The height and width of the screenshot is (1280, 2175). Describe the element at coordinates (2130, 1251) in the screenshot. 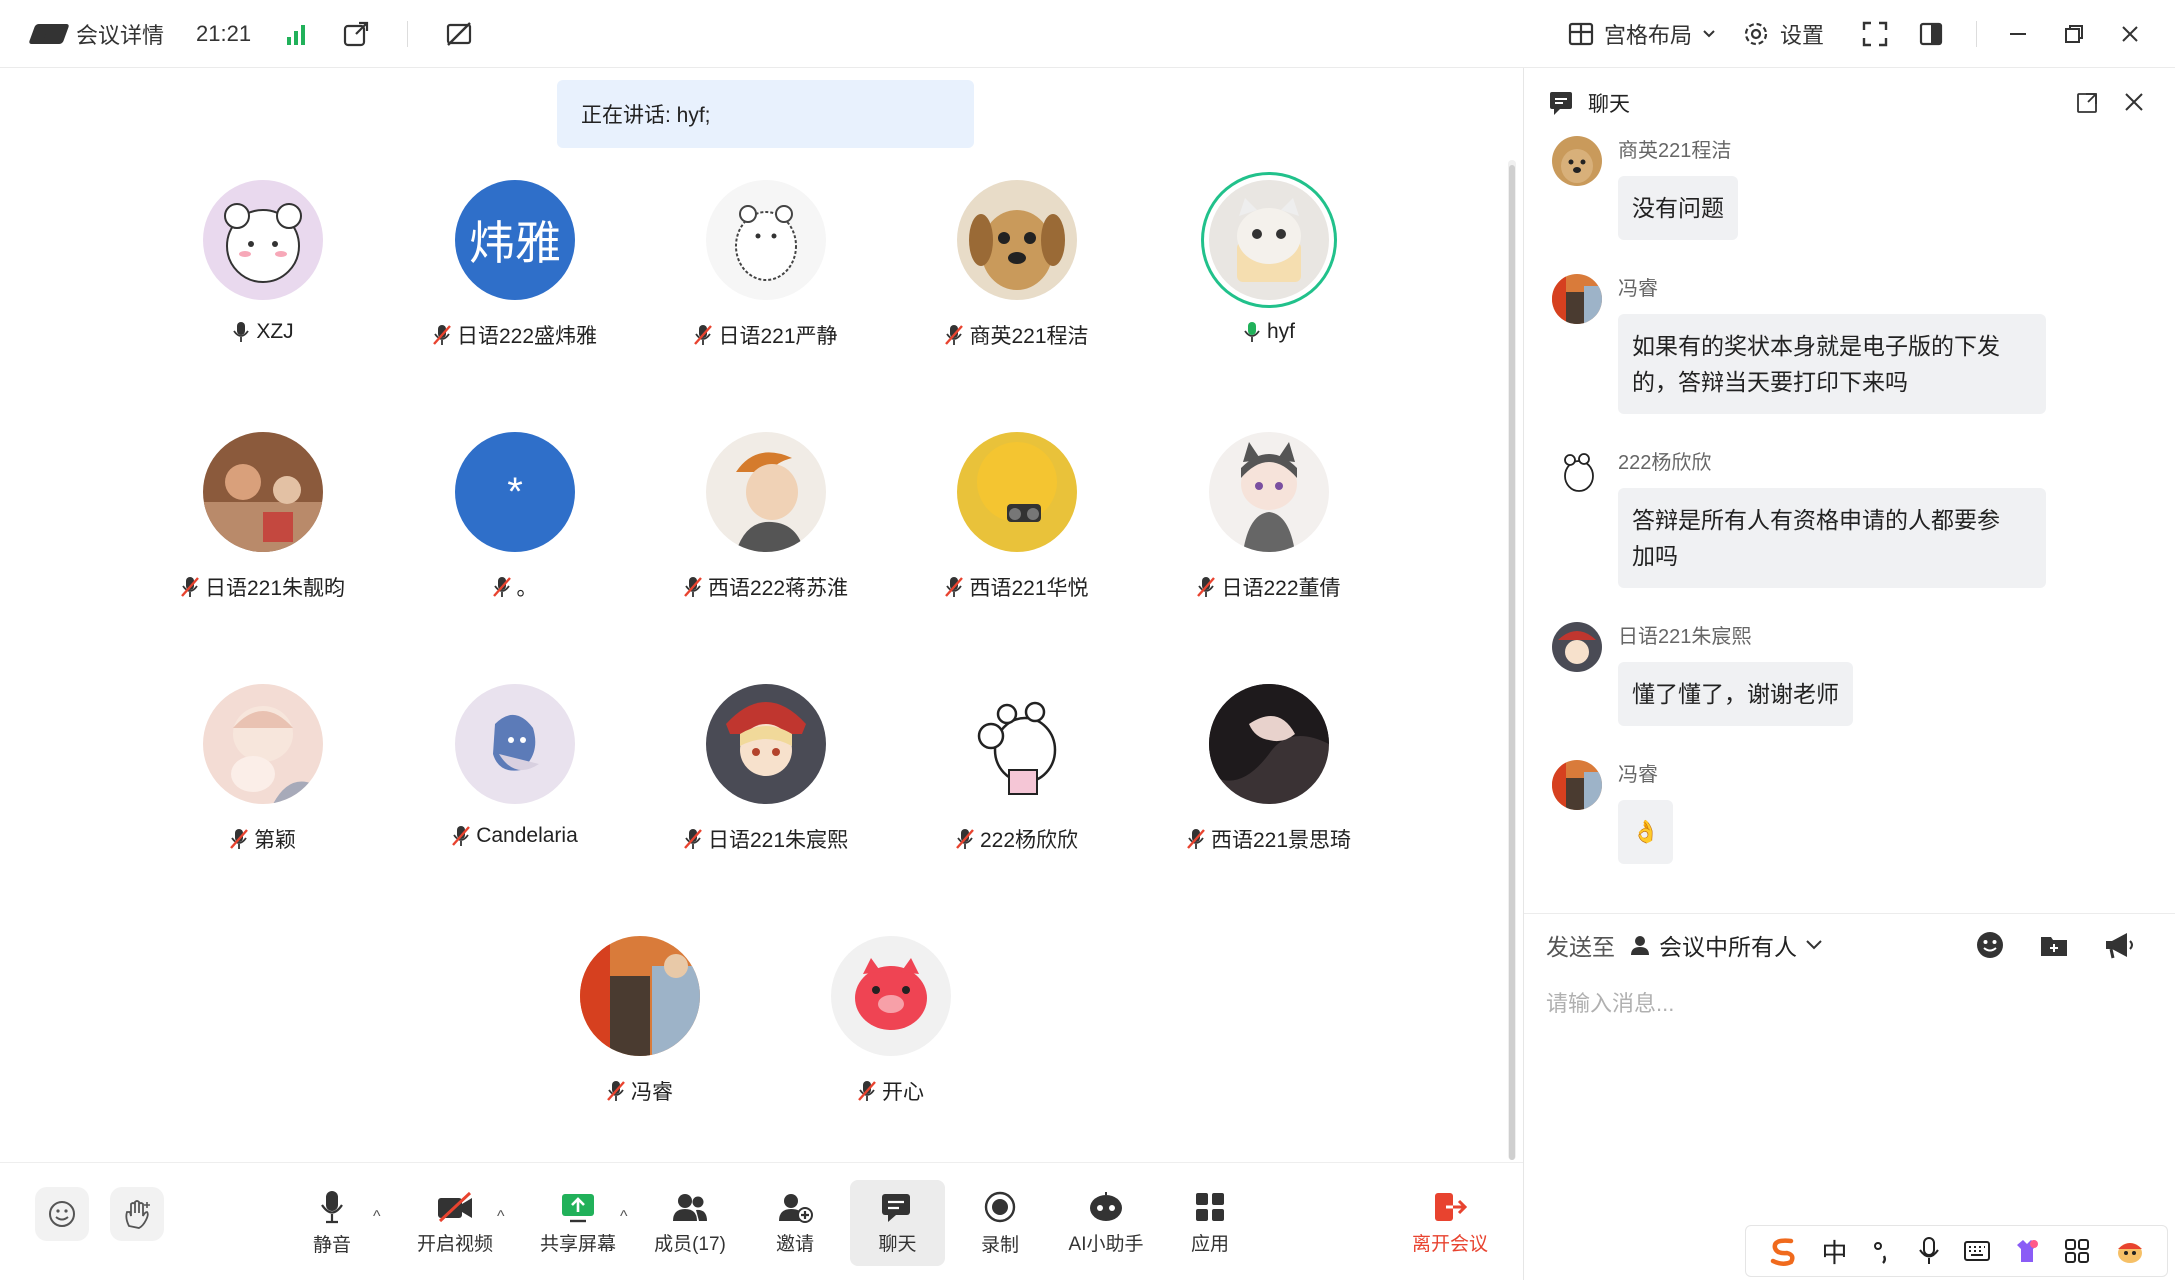

I see `mascot-icon` at that location.